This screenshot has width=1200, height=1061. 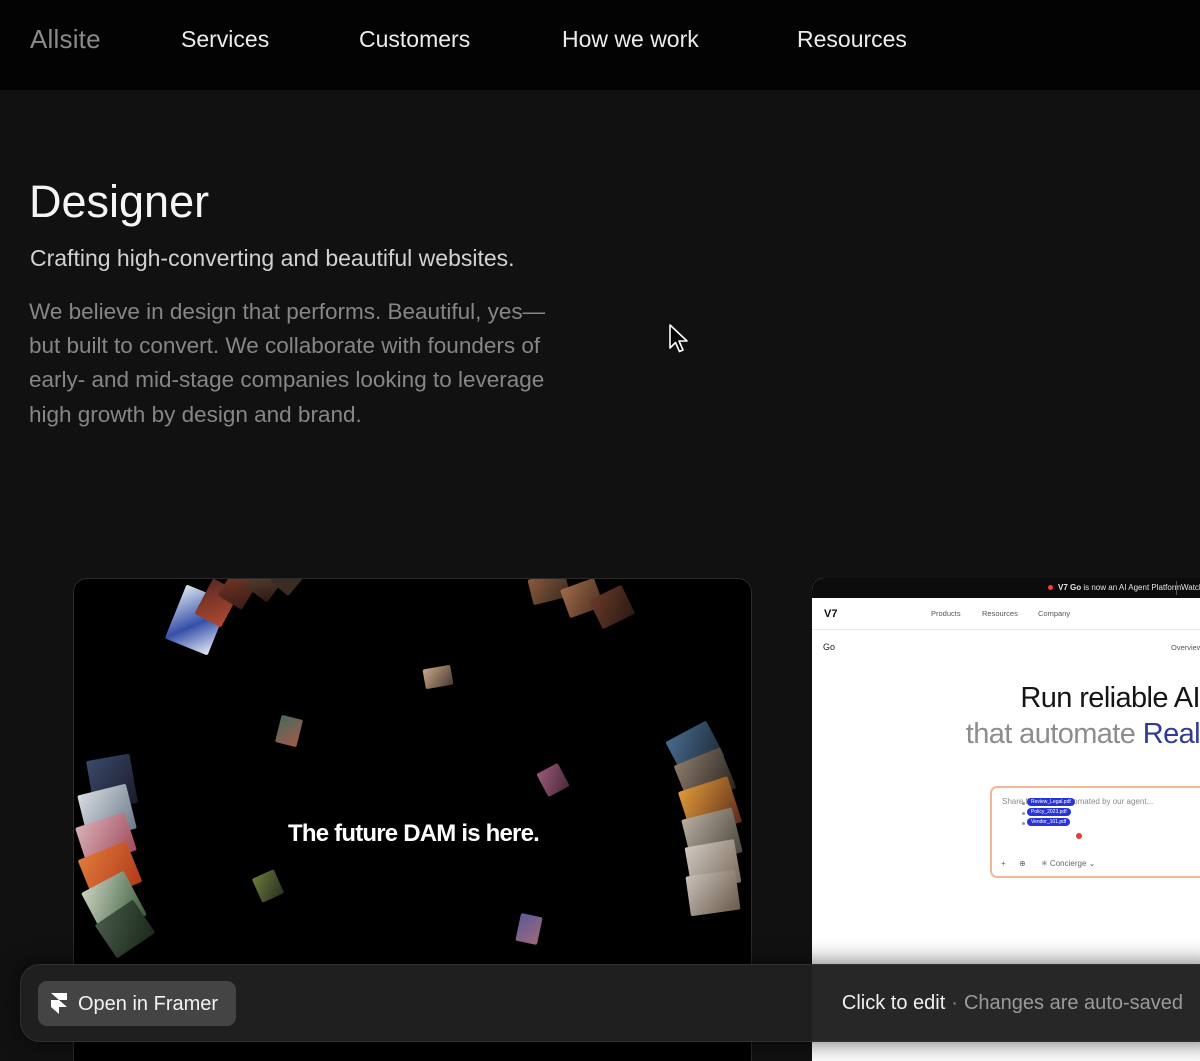 I want to click on embedded-headline-line2: that automate Real, so click(x=1083, y=734).